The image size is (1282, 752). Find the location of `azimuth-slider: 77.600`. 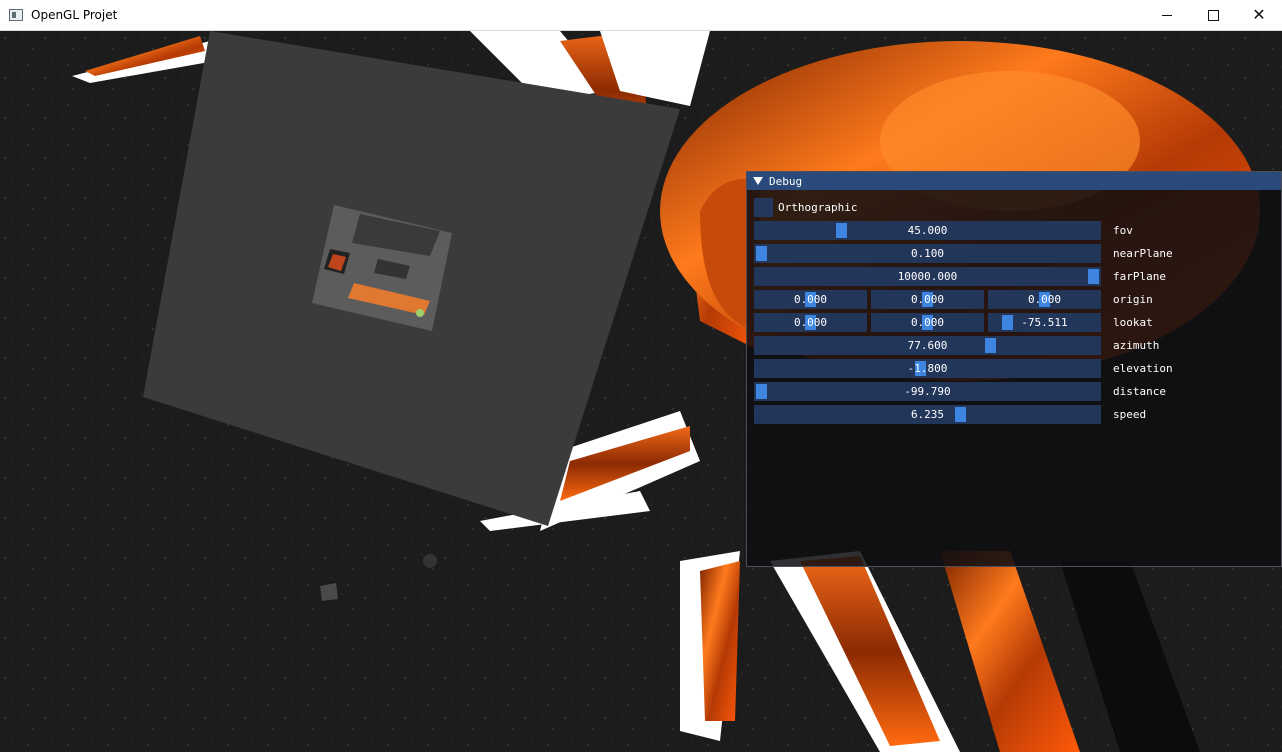

azimuth-slider: 77.600 is located at coordinates (927, 345).